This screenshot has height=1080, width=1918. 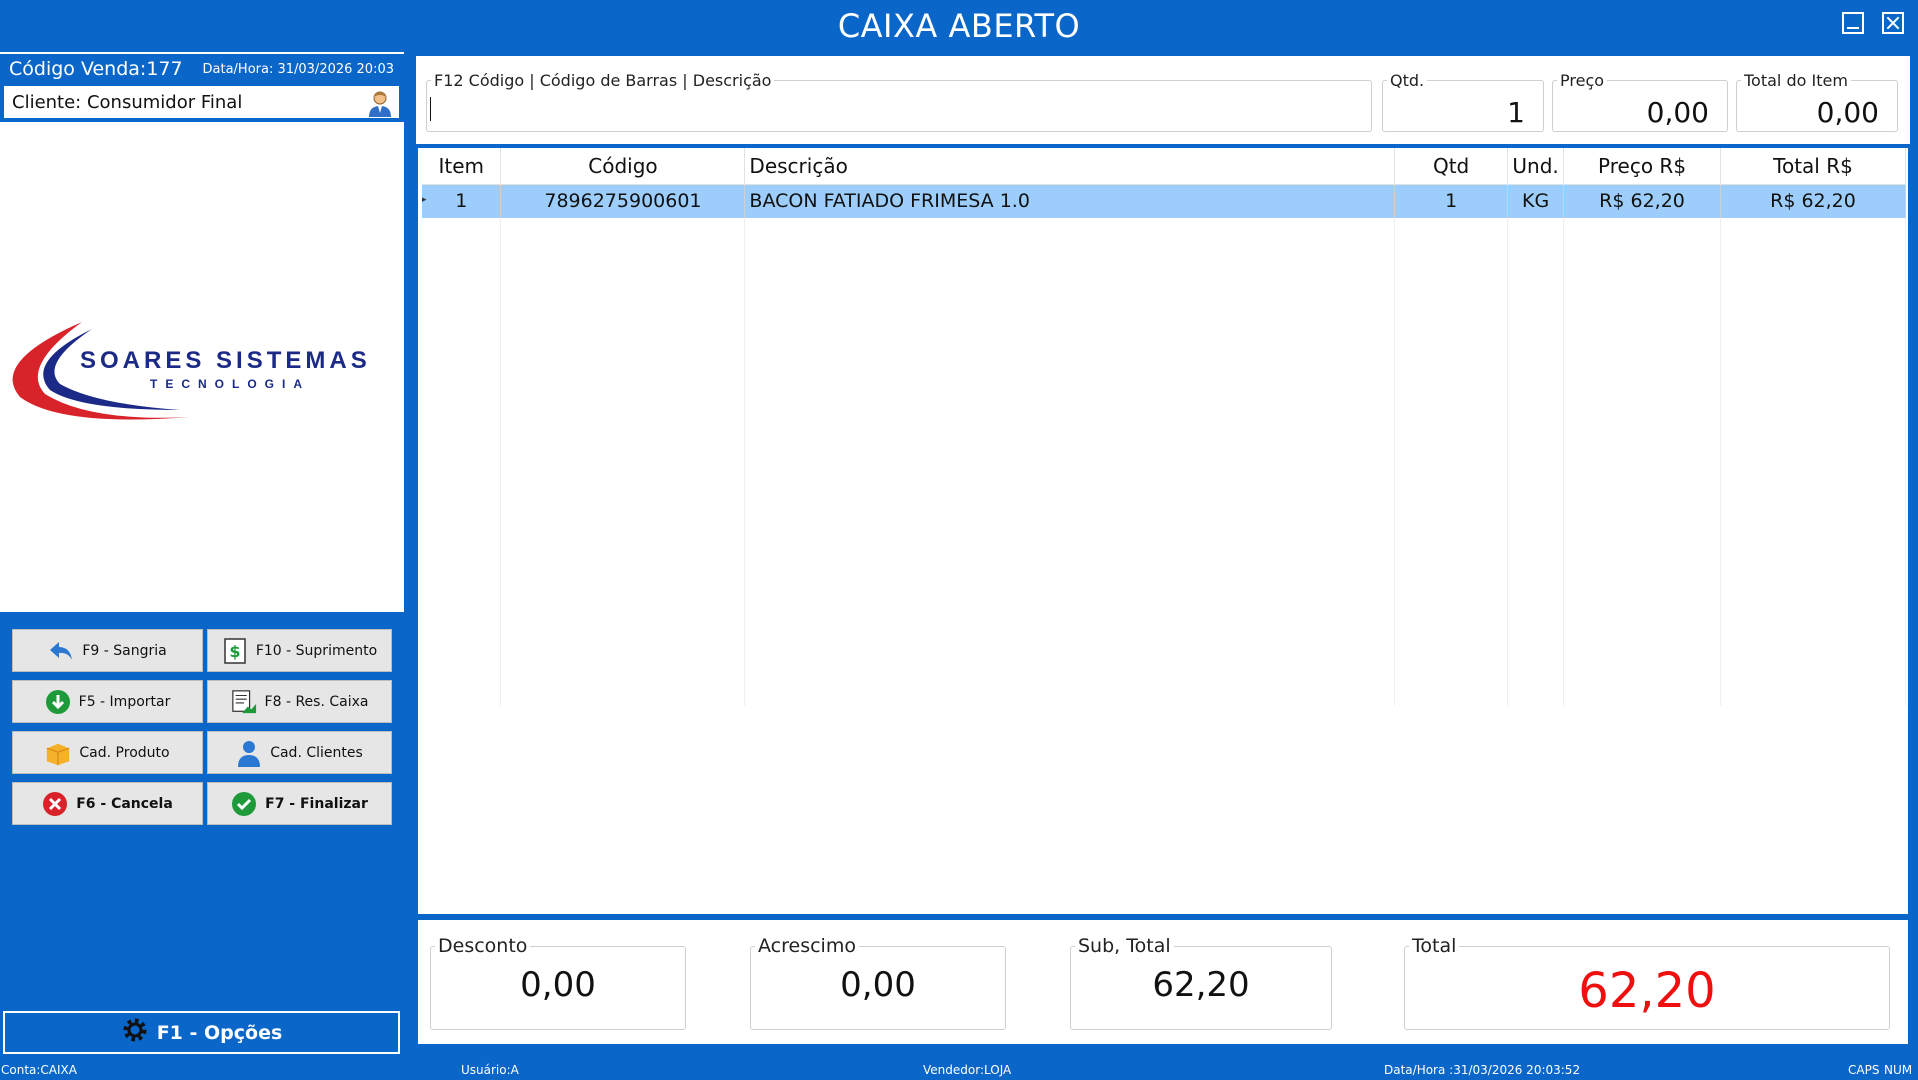 I want to click on cell-total: R$ 62,20, so click(x=1813, y=201).